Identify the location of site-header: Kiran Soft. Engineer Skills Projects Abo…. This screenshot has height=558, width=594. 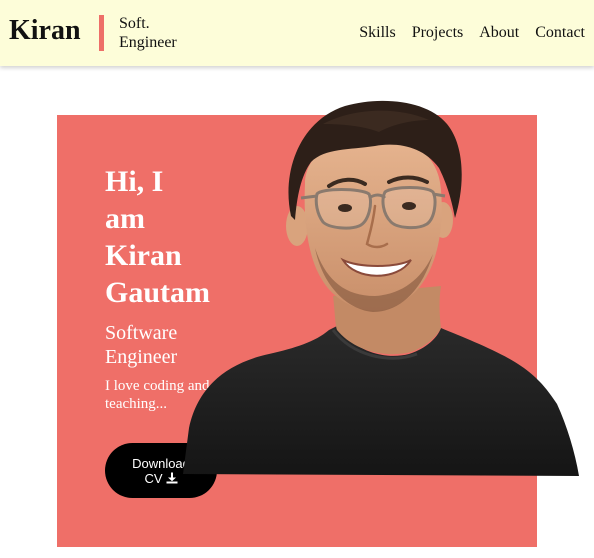
(297, 33).